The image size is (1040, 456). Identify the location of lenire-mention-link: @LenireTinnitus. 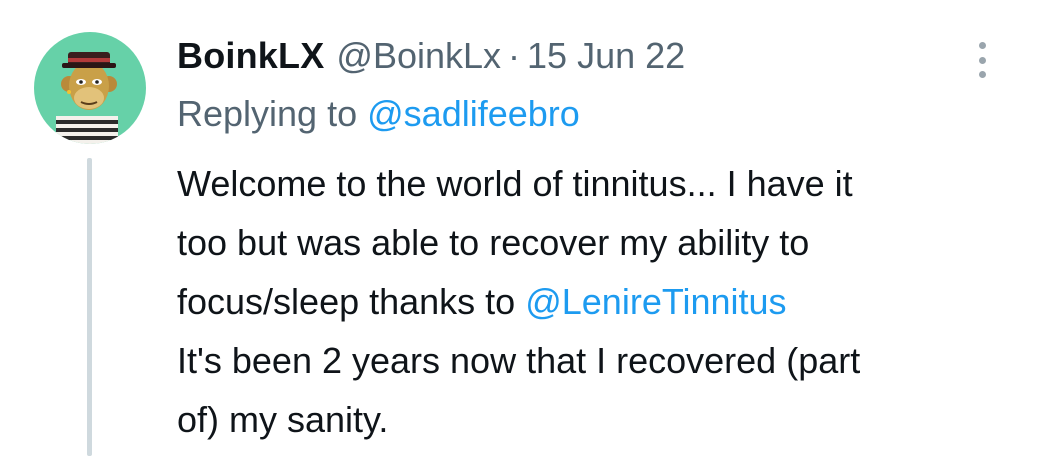
(655, 301).